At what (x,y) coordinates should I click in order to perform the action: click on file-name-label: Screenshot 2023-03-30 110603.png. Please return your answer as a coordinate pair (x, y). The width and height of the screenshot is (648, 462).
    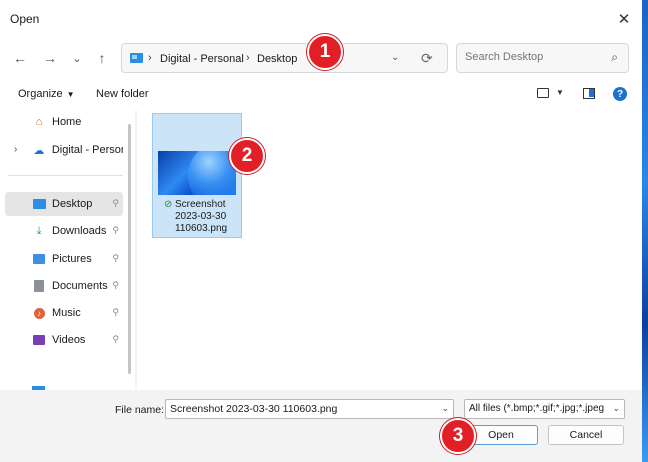
    Looking at the image, I should click on (207, 217).